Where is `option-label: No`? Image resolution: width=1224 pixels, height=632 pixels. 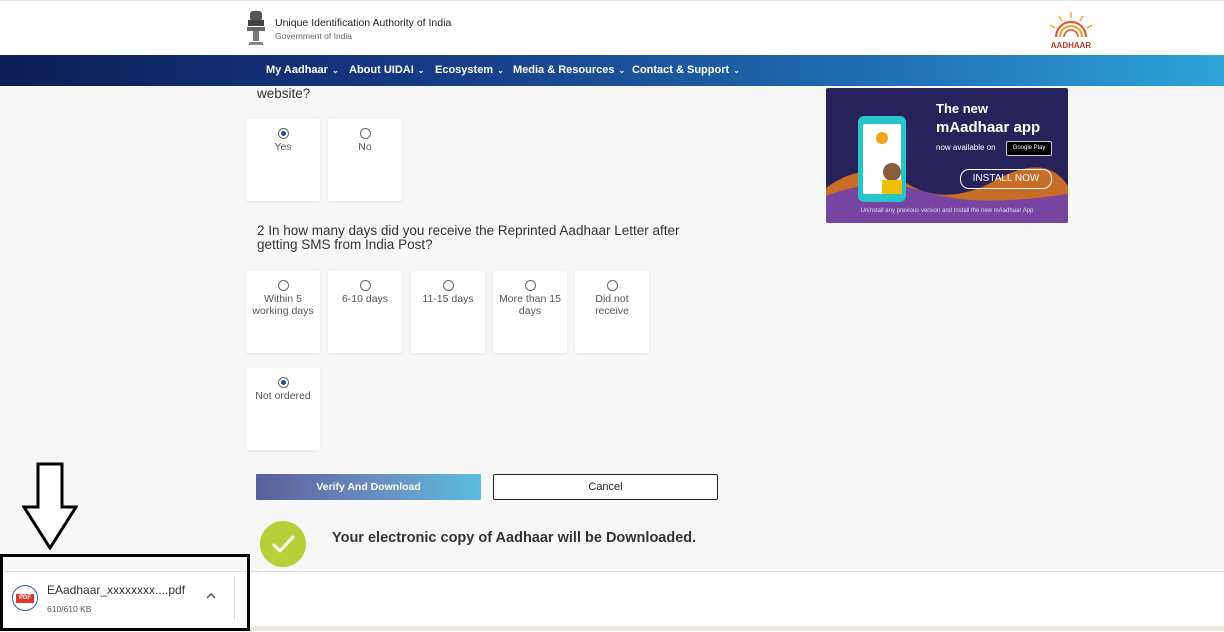 option-label: No is located at coordinates (365, 147).